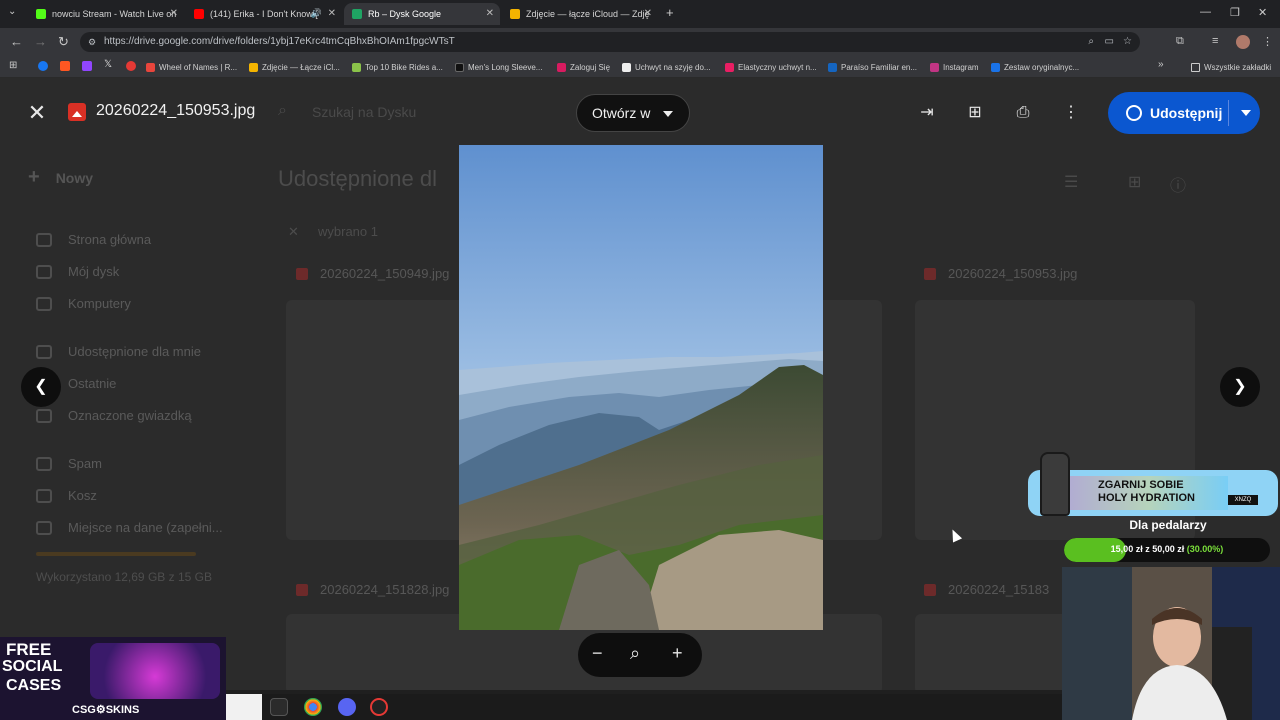  What do you see at coordinates (155, 671) in the screenshot?
I see `case-graphic` at bounding box center [155, 671].